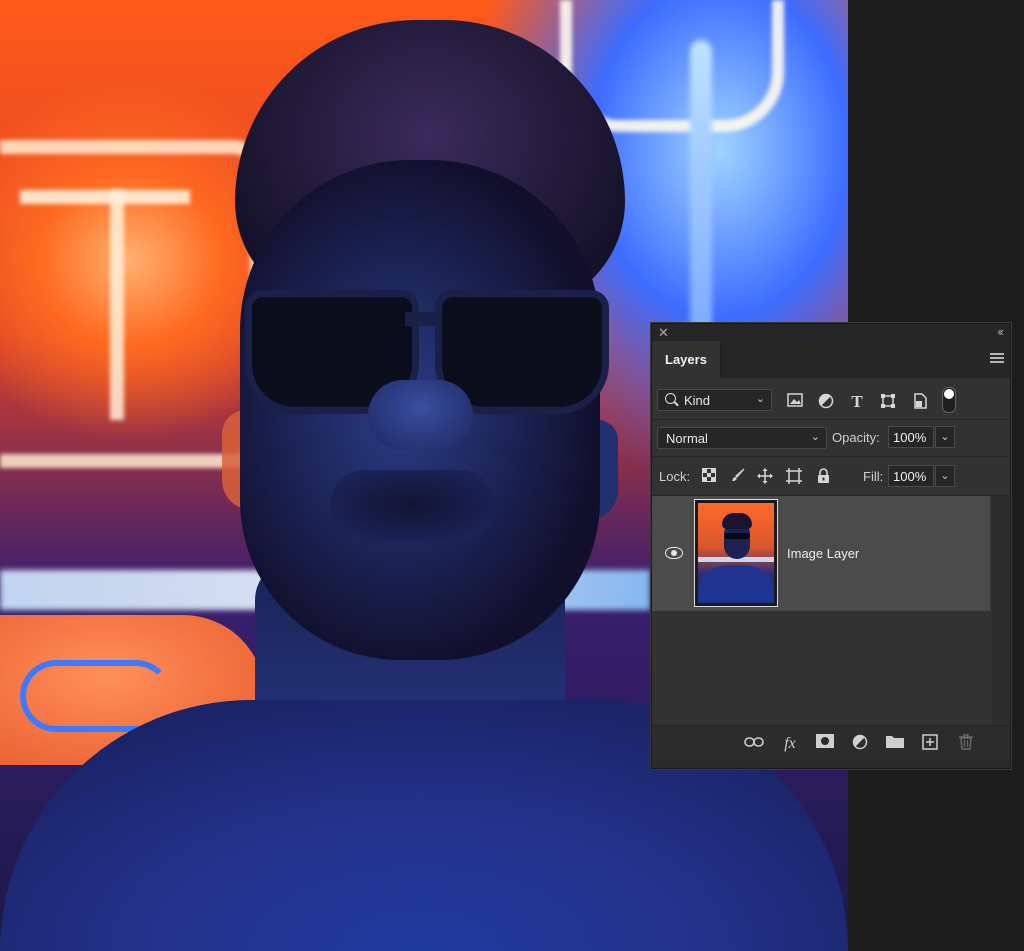  Describe the element at coordinates (742, 438) in the screenshot. I see `blend-mode-dropdown: Normal ⌄` at that location.